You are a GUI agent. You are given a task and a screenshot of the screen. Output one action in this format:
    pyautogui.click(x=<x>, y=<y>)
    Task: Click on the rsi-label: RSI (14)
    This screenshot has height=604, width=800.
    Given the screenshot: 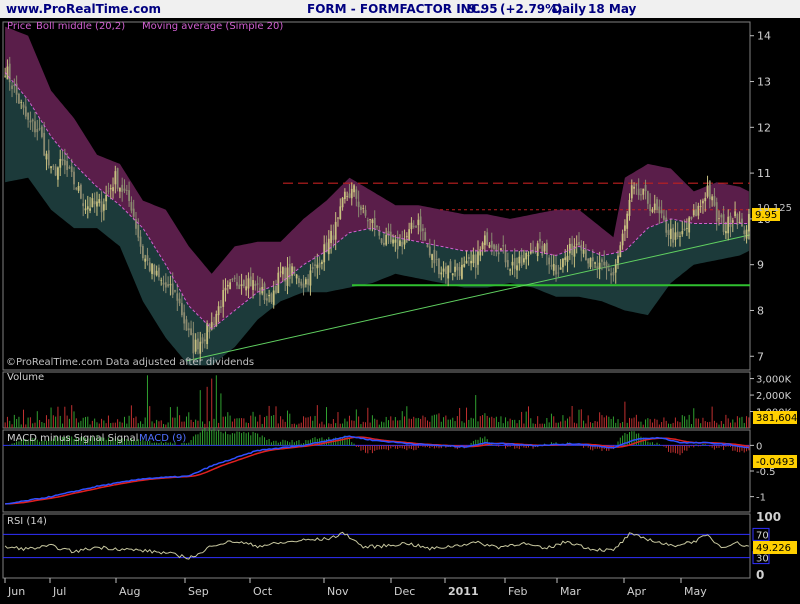 What is the action you would take?
    pyautogui.click(x=27, y=521)
    